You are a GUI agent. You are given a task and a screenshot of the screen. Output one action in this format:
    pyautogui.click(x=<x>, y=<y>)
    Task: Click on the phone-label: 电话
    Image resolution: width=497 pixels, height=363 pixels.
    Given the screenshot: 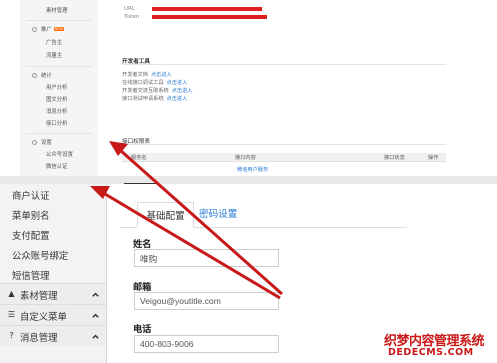 What is the action you would take?
    pyautogui.click(x=142, y=329)
    